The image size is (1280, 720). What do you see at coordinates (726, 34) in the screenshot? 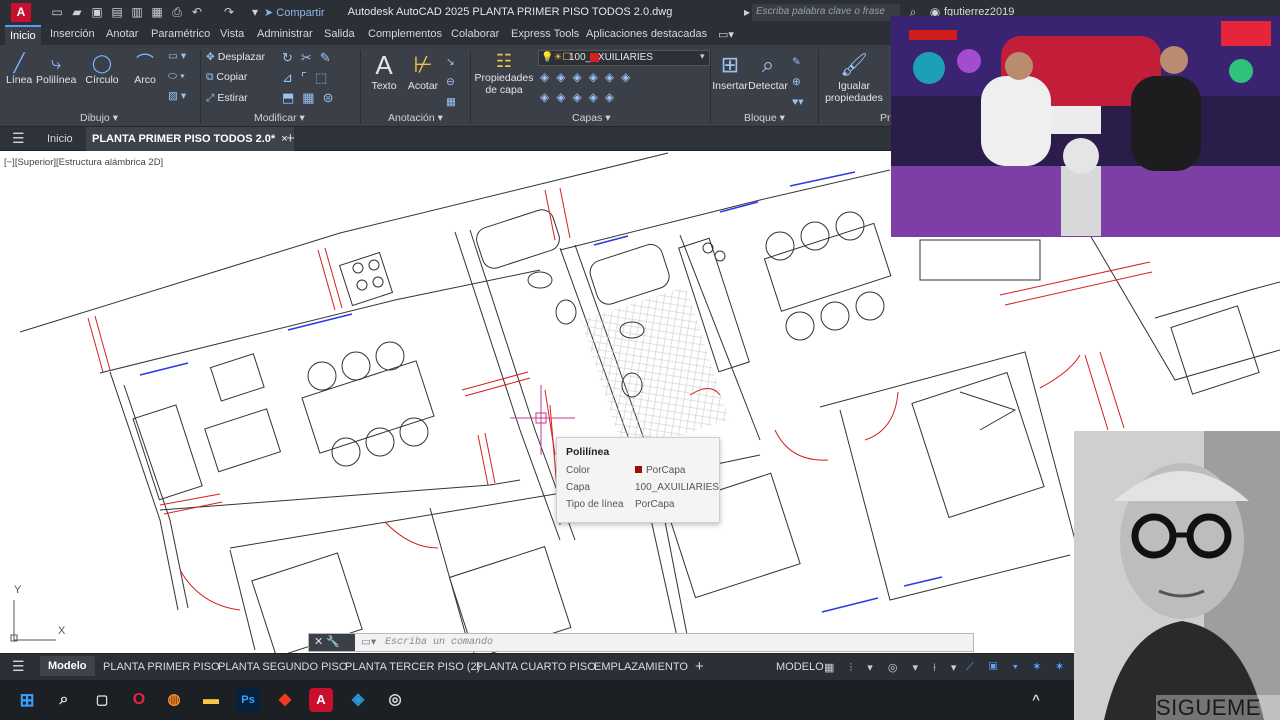
I see `ribbon-more-icon: ▭▾` at bounding box center [726, 34].